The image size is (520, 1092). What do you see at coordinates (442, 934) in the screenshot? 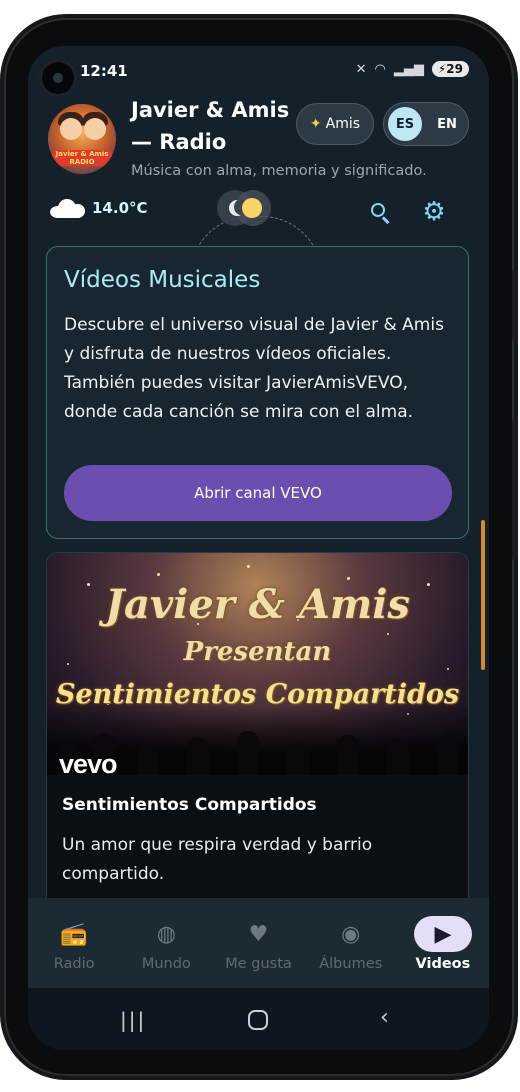
I see `video-library-icon: ▶` at bounding box center [442, 934].